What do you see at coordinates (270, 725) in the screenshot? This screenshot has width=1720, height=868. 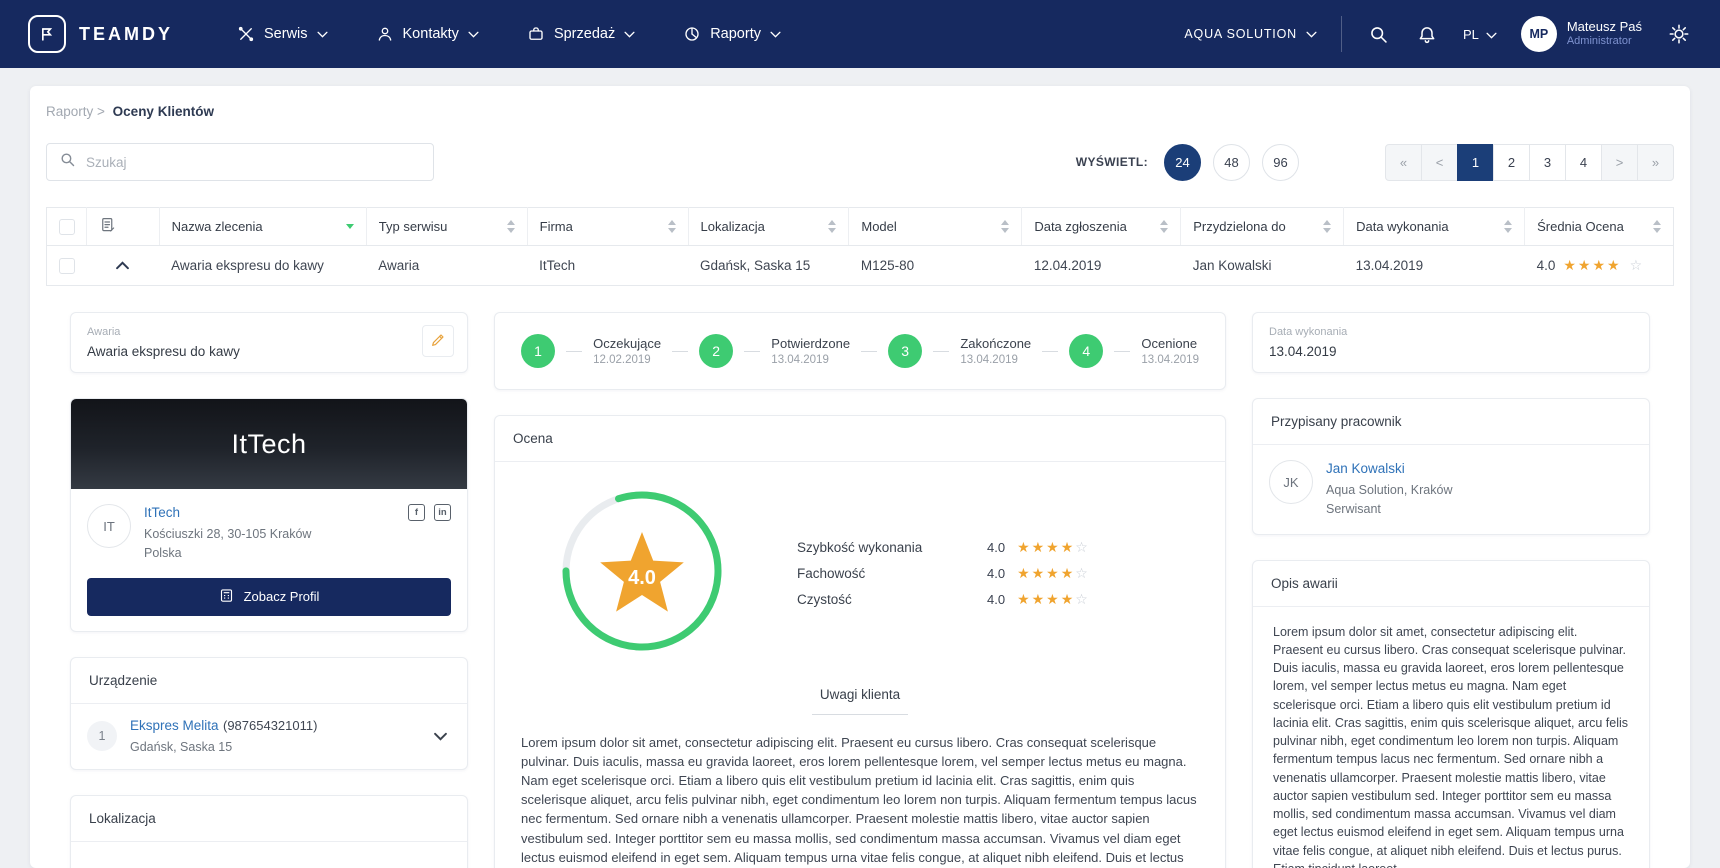 I see `device-serial: (987654321011)` at bounding box center [270, 725].